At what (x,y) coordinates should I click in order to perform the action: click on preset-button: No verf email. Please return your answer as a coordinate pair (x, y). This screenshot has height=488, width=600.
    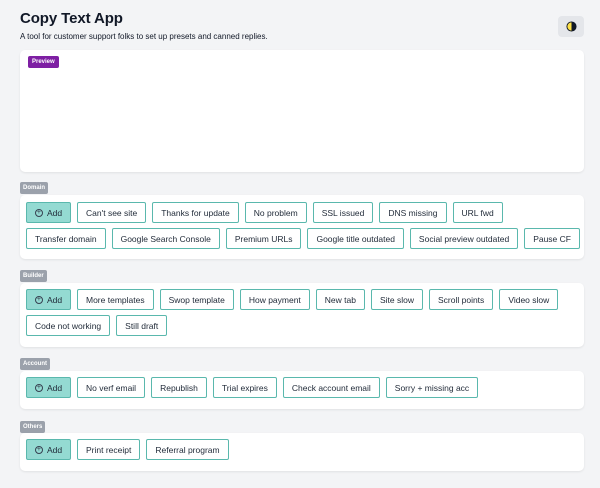
    Looking at the image, I should click on (111, 387).